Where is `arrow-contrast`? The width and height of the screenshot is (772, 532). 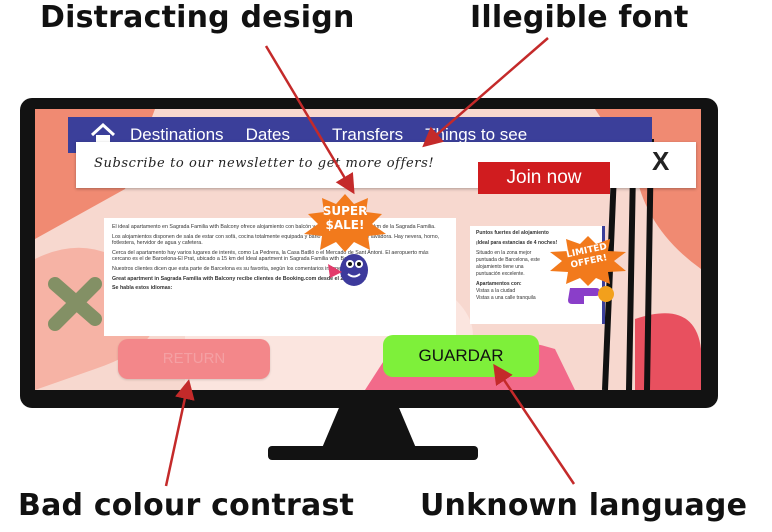 arrow-contrast is located at coordinates (179, 433).